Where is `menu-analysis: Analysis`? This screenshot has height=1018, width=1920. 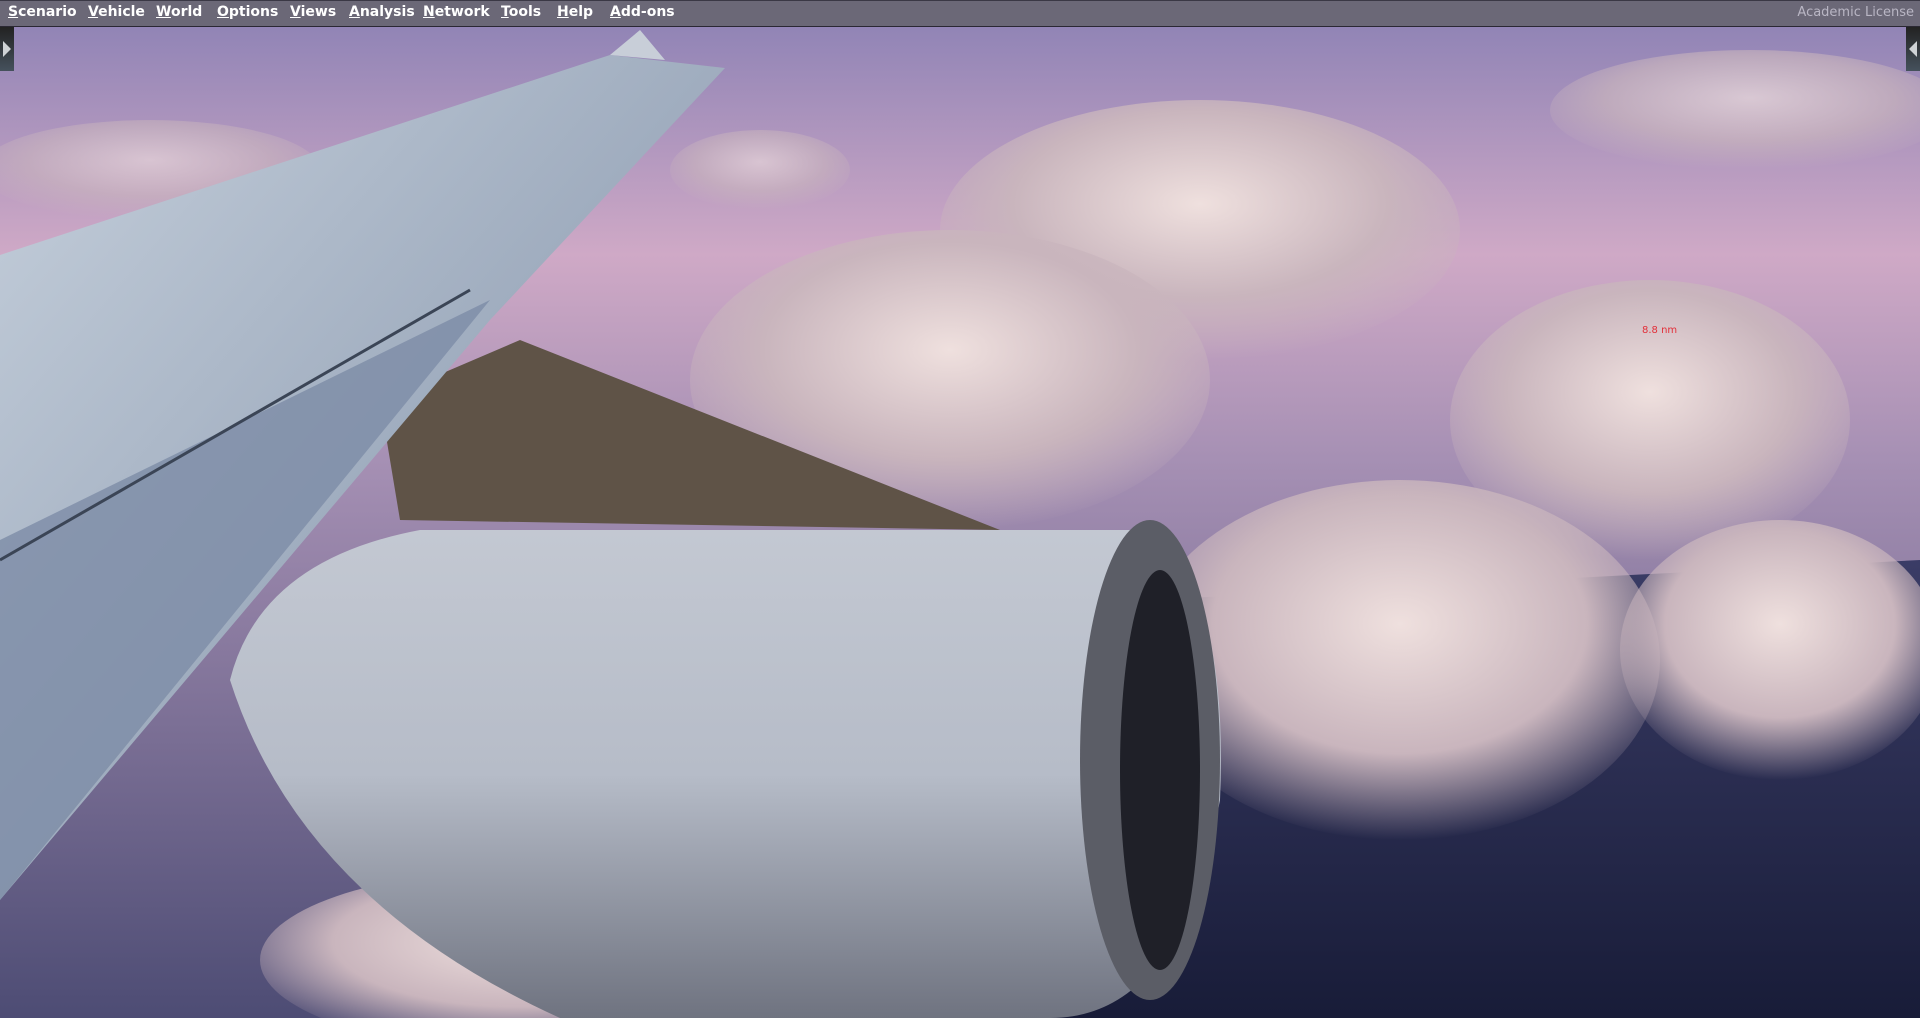
menu-analysis: Analysis is located at coordinates (382, 12).